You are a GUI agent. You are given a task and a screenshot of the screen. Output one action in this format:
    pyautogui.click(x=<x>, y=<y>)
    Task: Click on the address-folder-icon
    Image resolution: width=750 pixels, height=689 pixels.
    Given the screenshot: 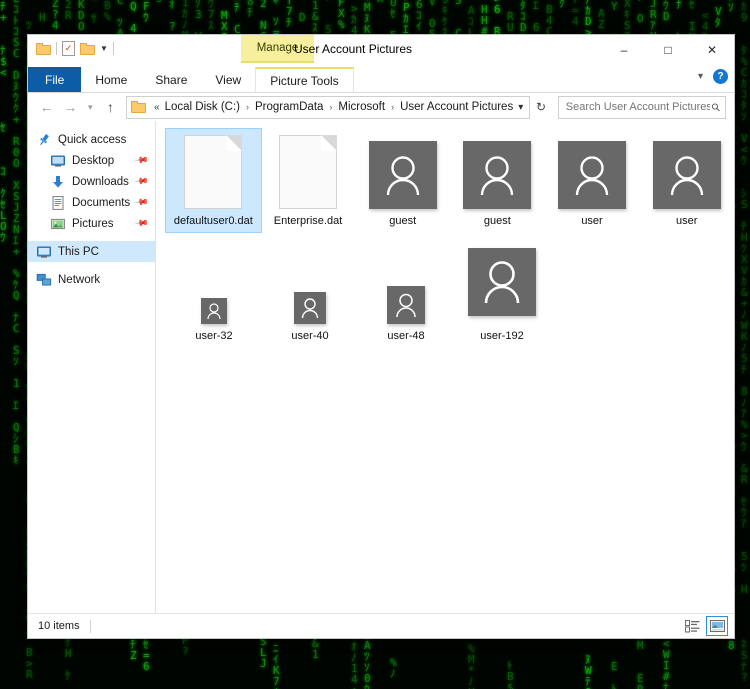 What is the action you would take?
    pyautogui.click(x=139, y=107)
    